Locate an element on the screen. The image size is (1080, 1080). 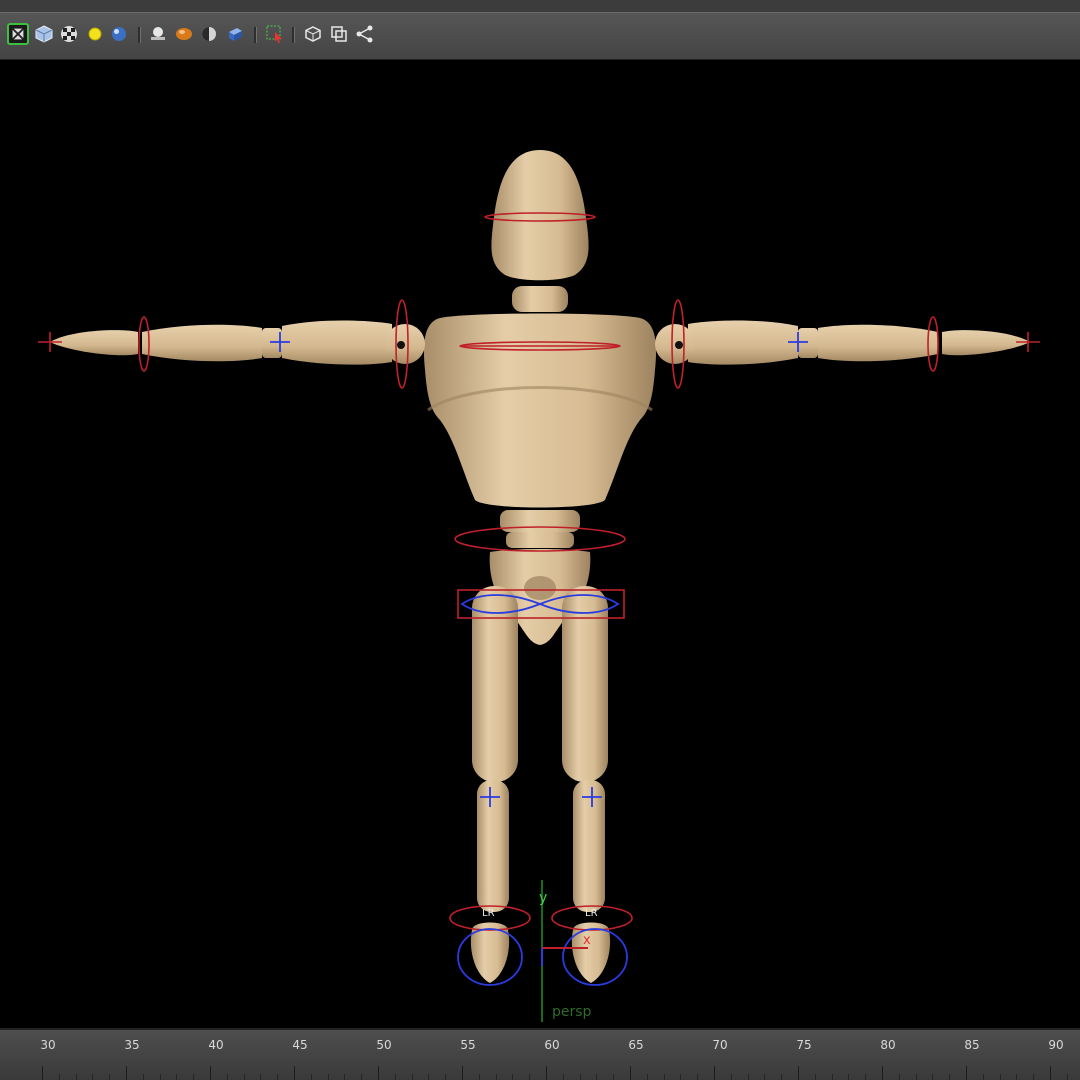
isolate-select-icon is located at coordinates (18, 34).